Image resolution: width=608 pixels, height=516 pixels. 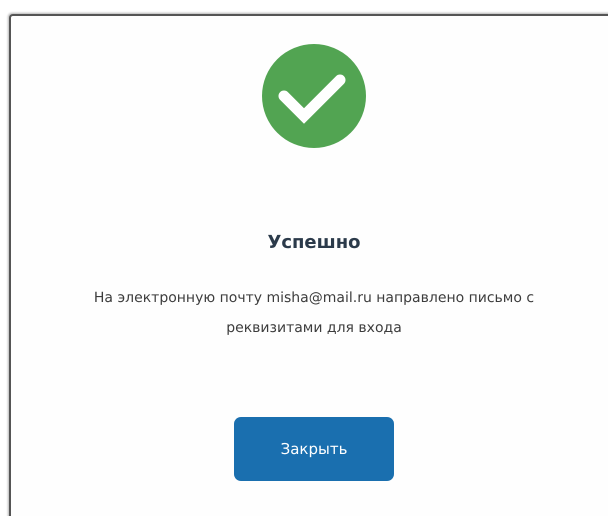 What do you see at coordinates (314, 242) in the screenshot?
I see `dialog-title: Успешно` at bounding box center [314, 242].